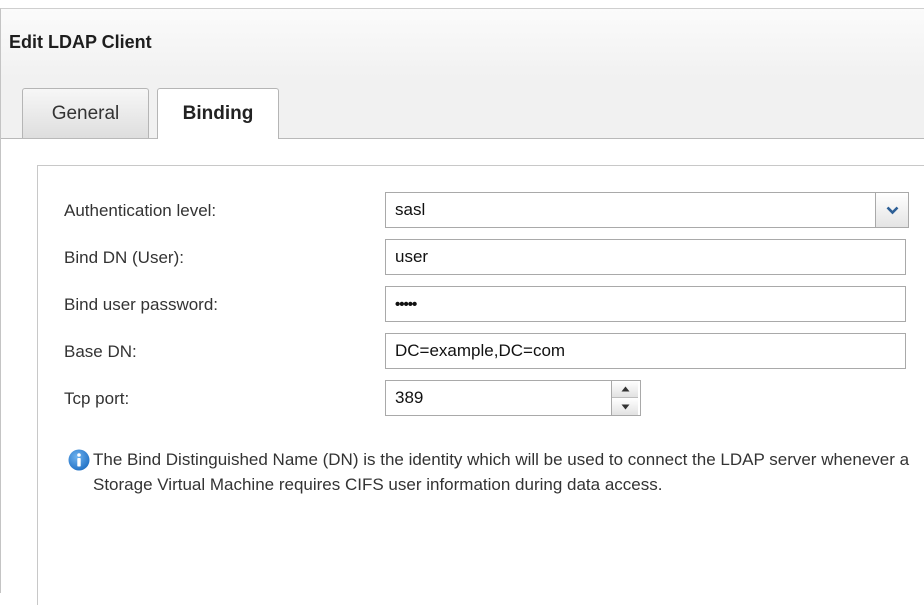 The height and width of the screenshot is (605, 924). I want to click on bind-dn-input: user, so click(645, 257).